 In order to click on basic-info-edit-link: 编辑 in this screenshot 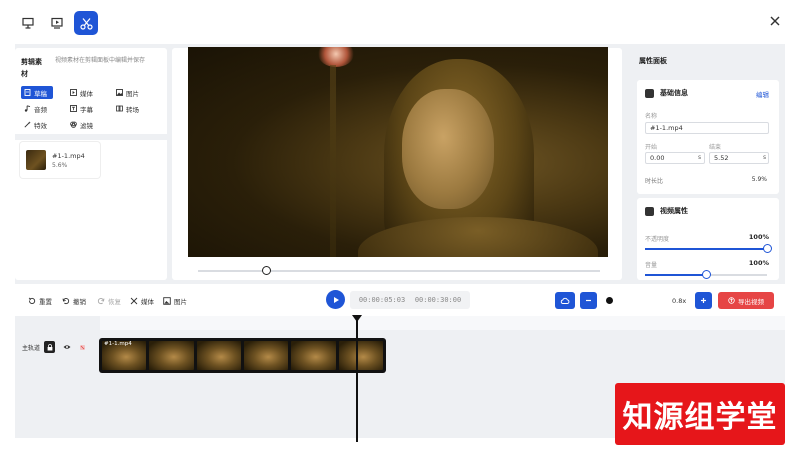, I will do `click(762, 94)`.